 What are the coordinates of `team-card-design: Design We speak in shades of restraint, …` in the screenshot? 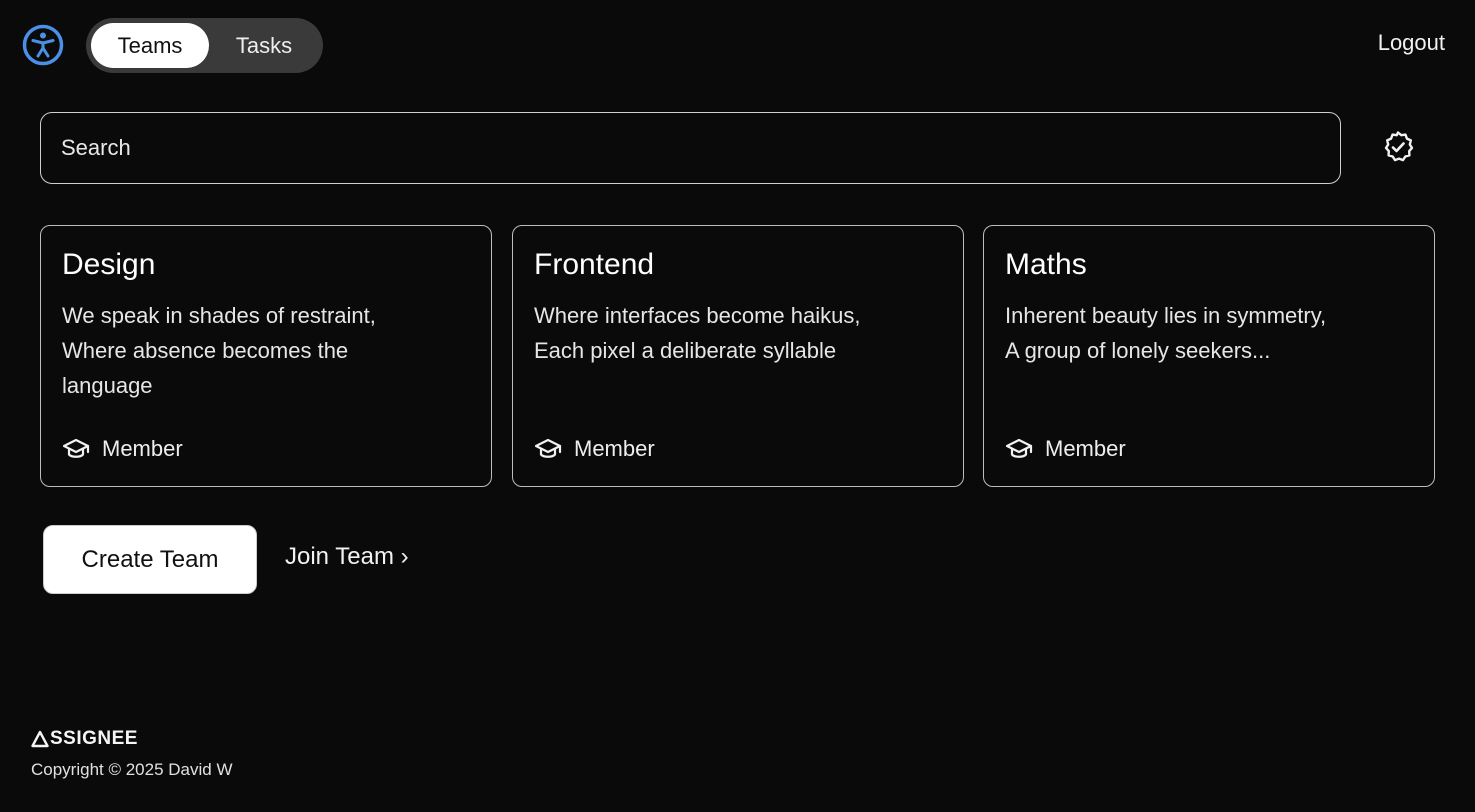 It's located at (266, 356).